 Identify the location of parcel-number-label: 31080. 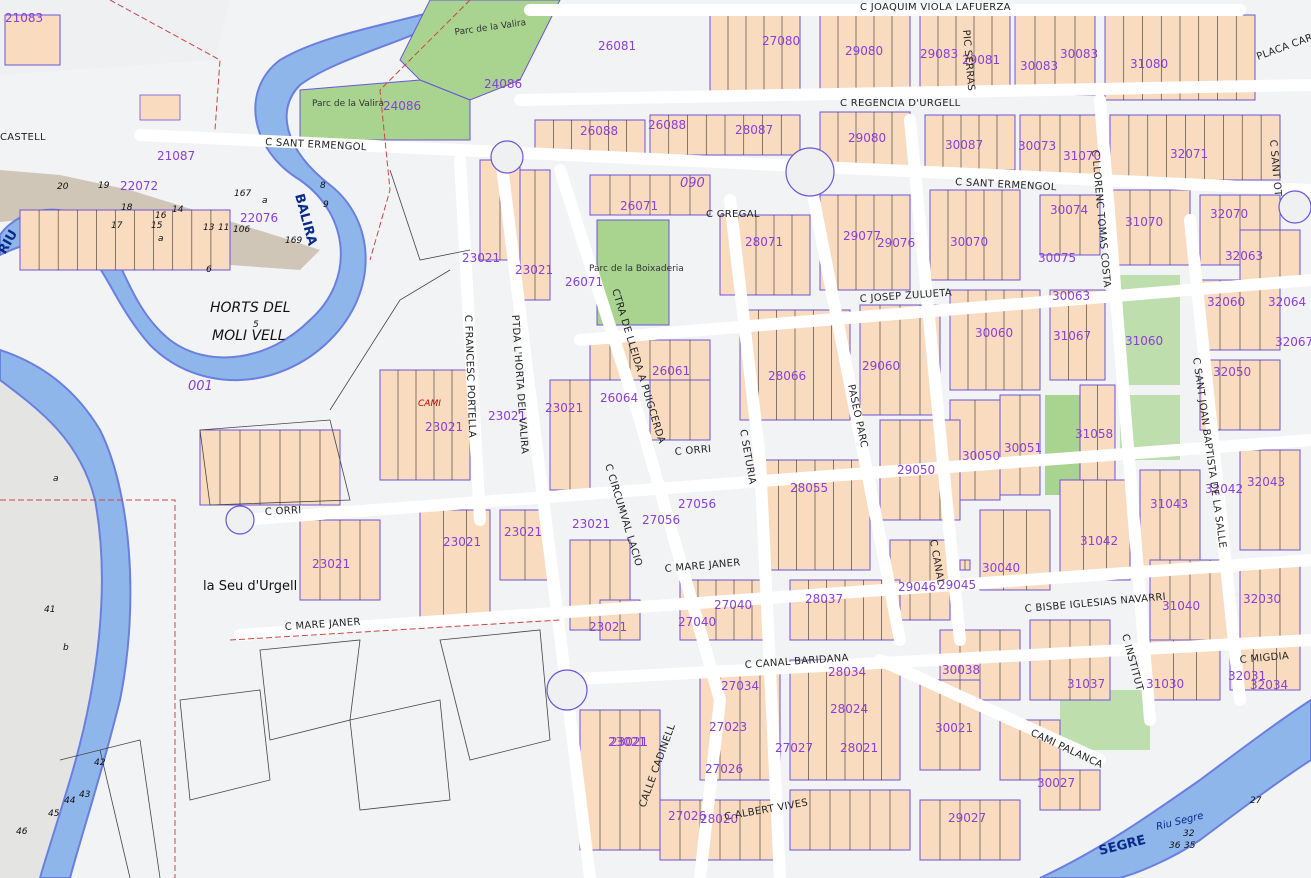
(1149, 64).